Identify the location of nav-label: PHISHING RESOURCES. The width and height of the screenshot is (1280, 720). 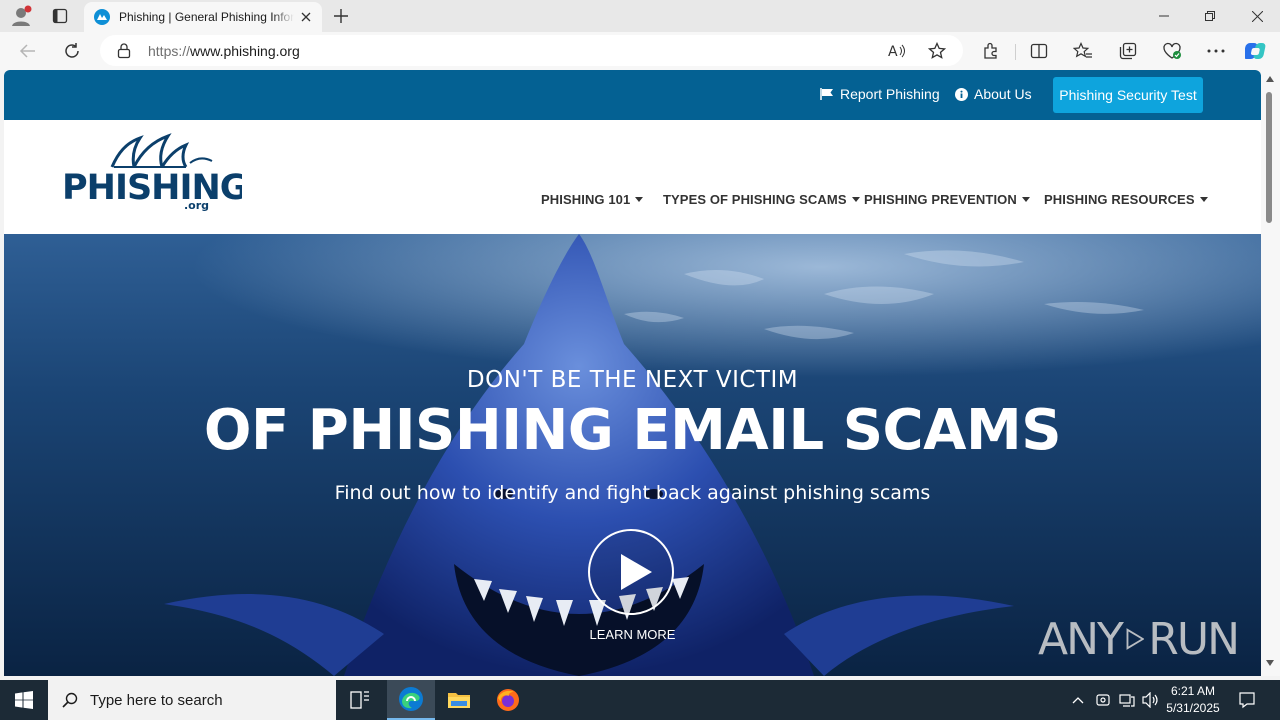
(1119, 199).